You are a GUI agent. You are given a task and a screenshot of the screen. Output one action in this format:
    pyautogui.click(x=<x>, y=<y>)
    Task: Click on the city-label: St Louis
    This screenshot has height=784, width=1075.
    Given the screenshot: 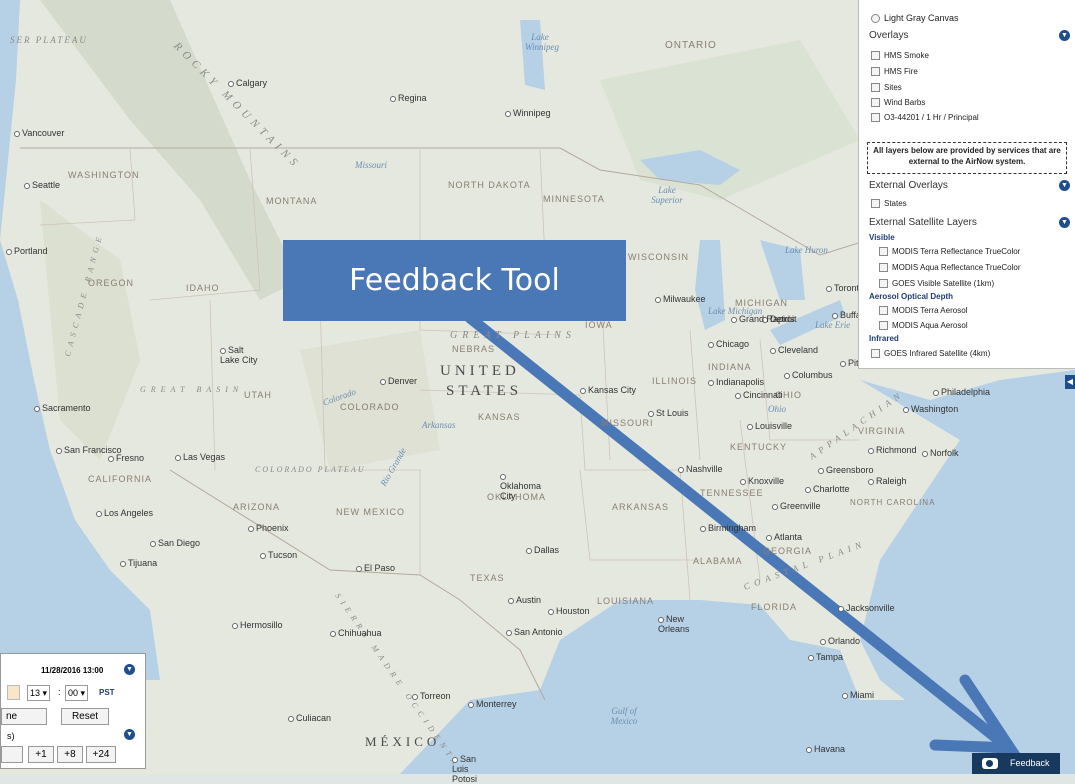 What is the action you would take?
    pyautogui.click(x=668, y=413)
    